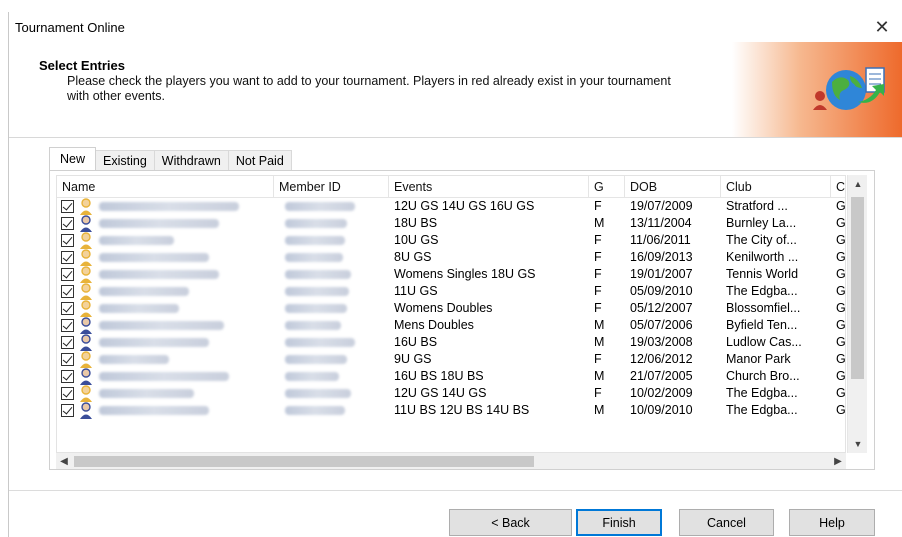  Describe the element at coordinates (451, 308) in the screenshot. I see `table-row: Womens Doubles F 05/12/2007 Blossomfiel... G` at that location.